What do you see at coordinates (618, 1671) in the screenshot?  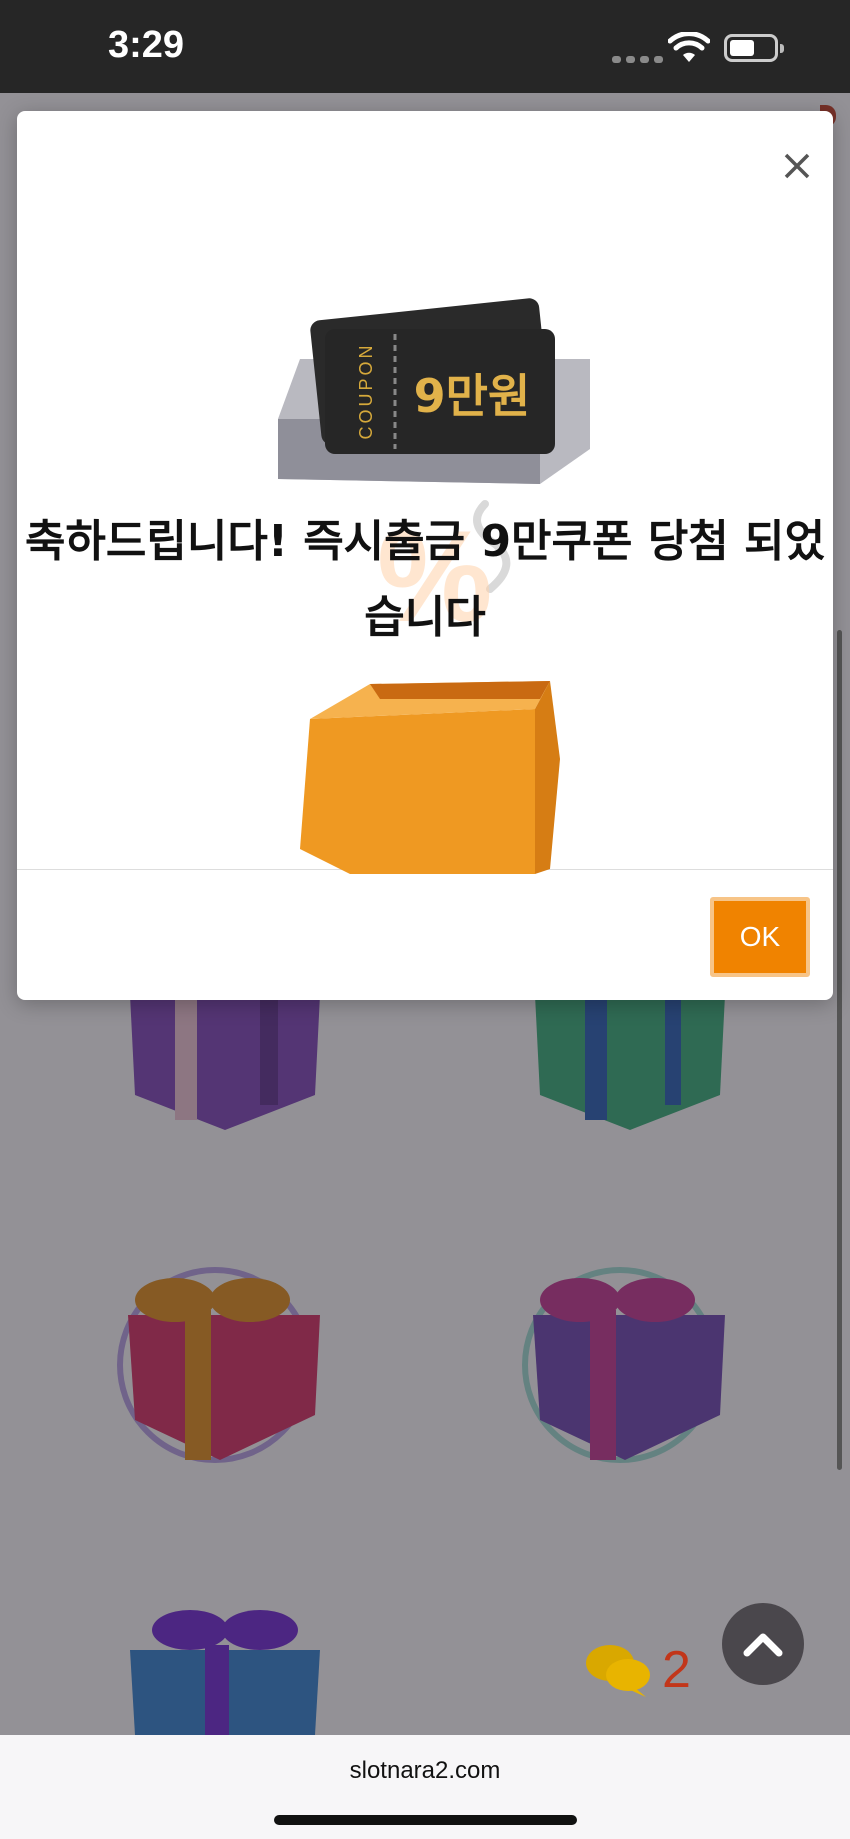 I see `chat-bubbles-icon` at bounding box center [618, 1671].